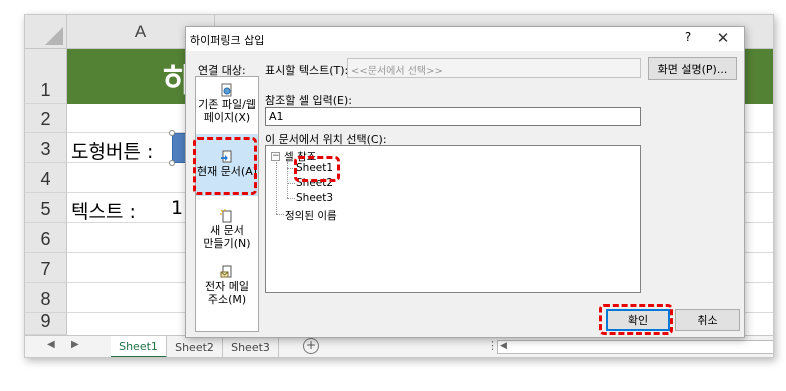 This screenshot has height=391, width=786. I want to click on cell-reference-label: 참조할 셀 입력(E):, so click(308, 100).